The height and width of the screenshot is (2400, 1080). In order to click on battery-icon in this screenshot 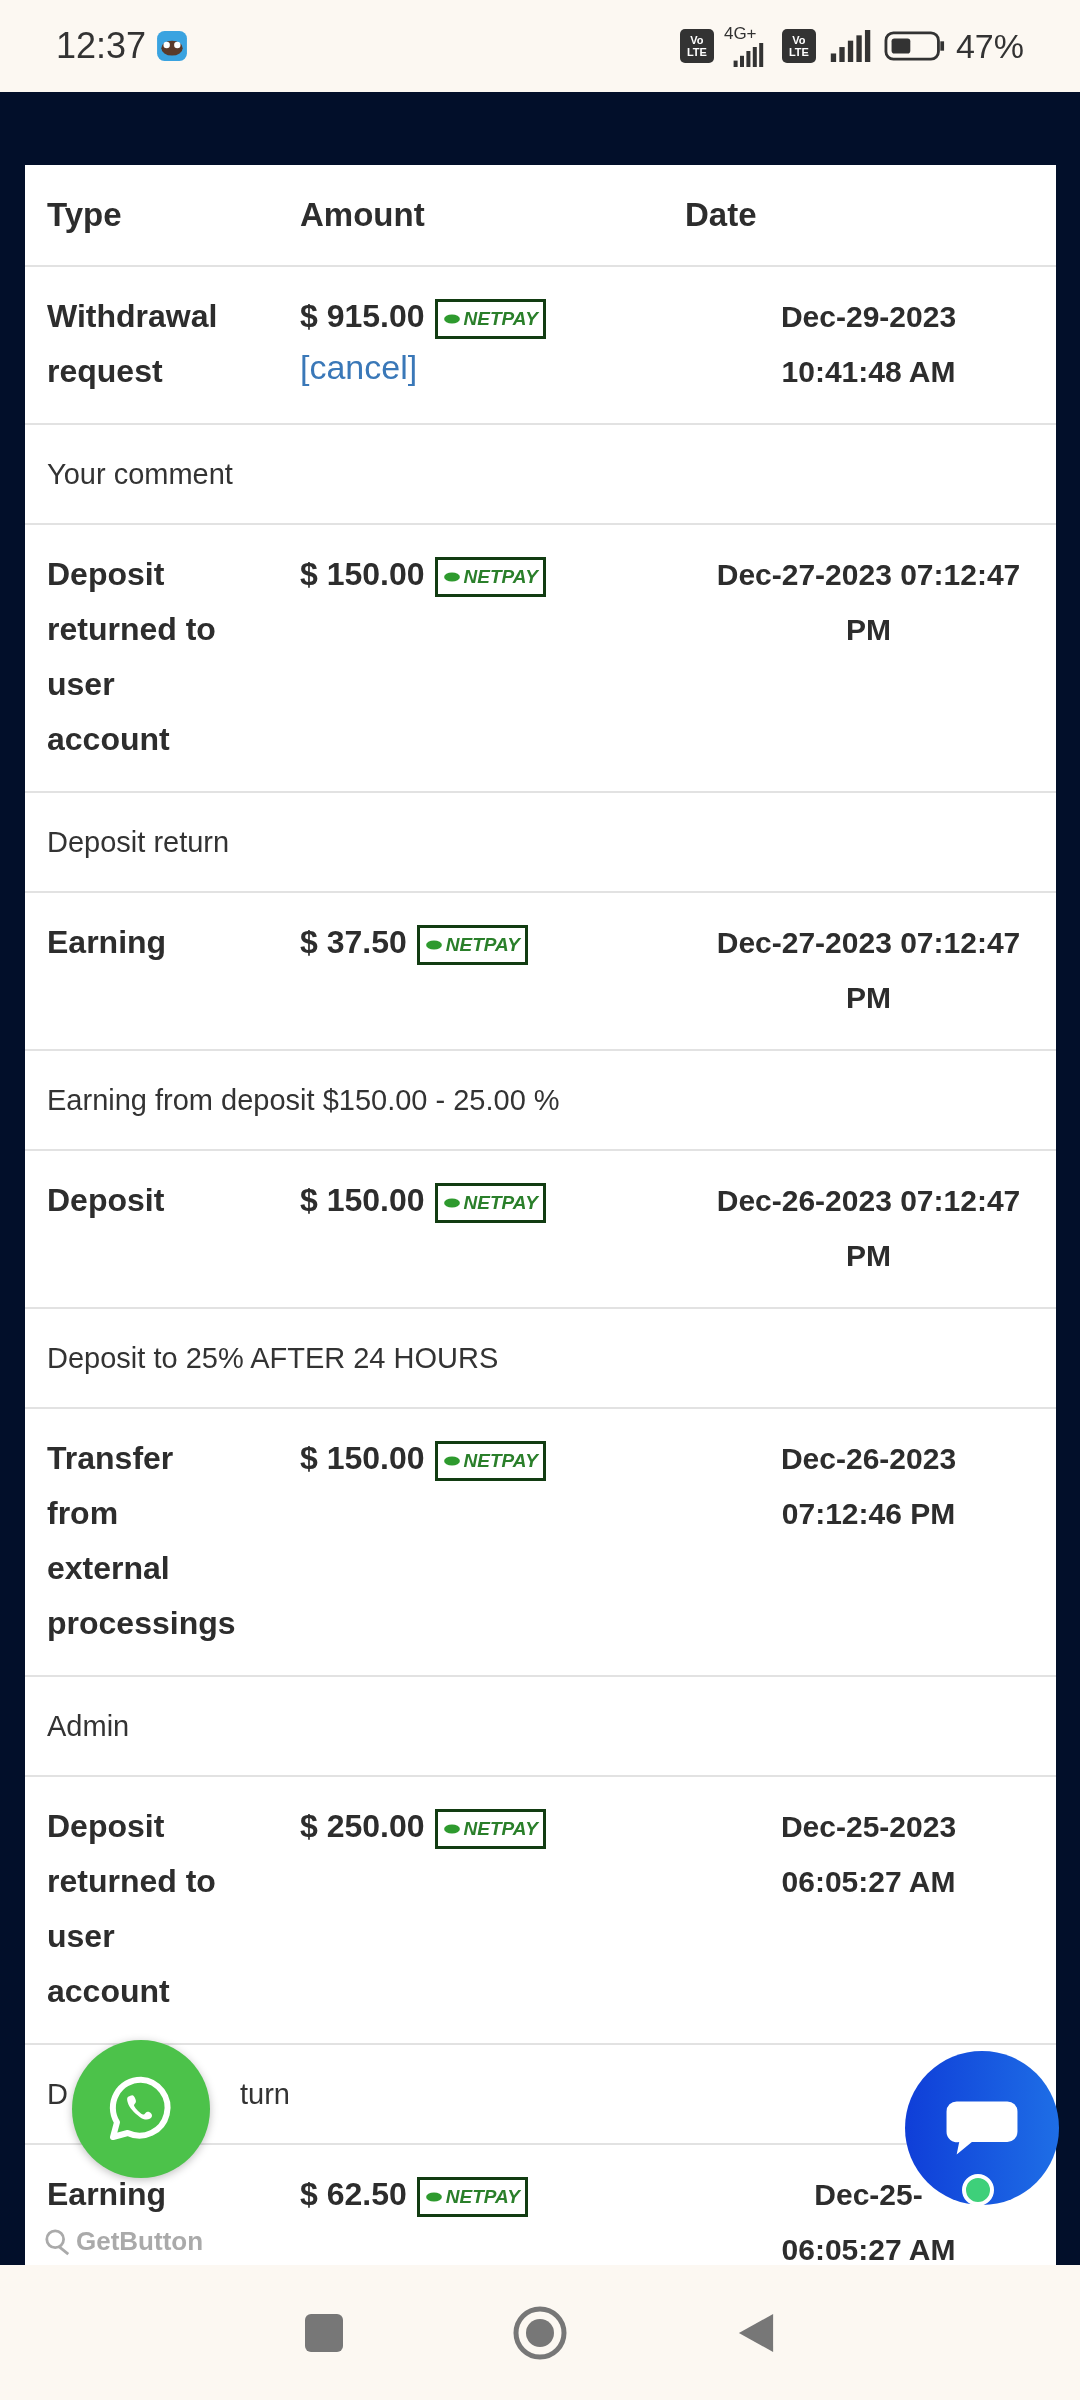, I will do `click(914, 46)`.